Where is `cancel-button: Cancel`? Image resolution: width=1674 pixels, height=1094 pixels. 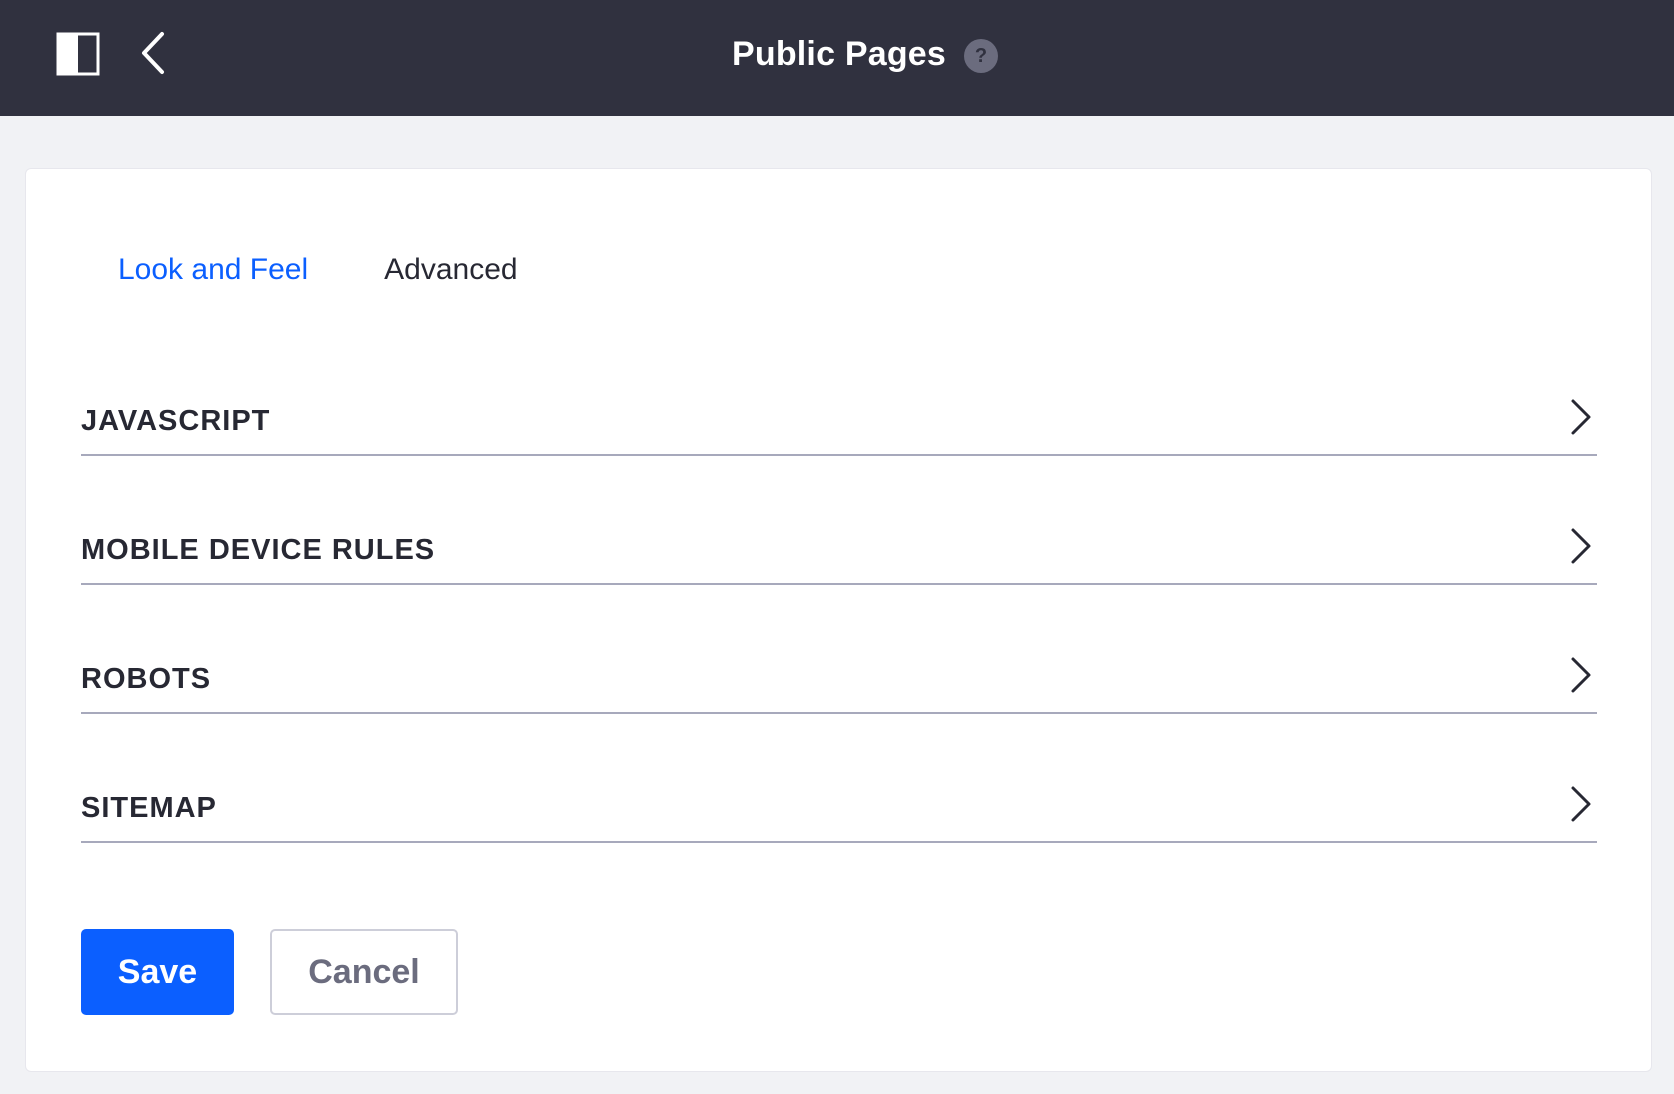
cancel-button: Cancel is located at coordinates (364, 972).